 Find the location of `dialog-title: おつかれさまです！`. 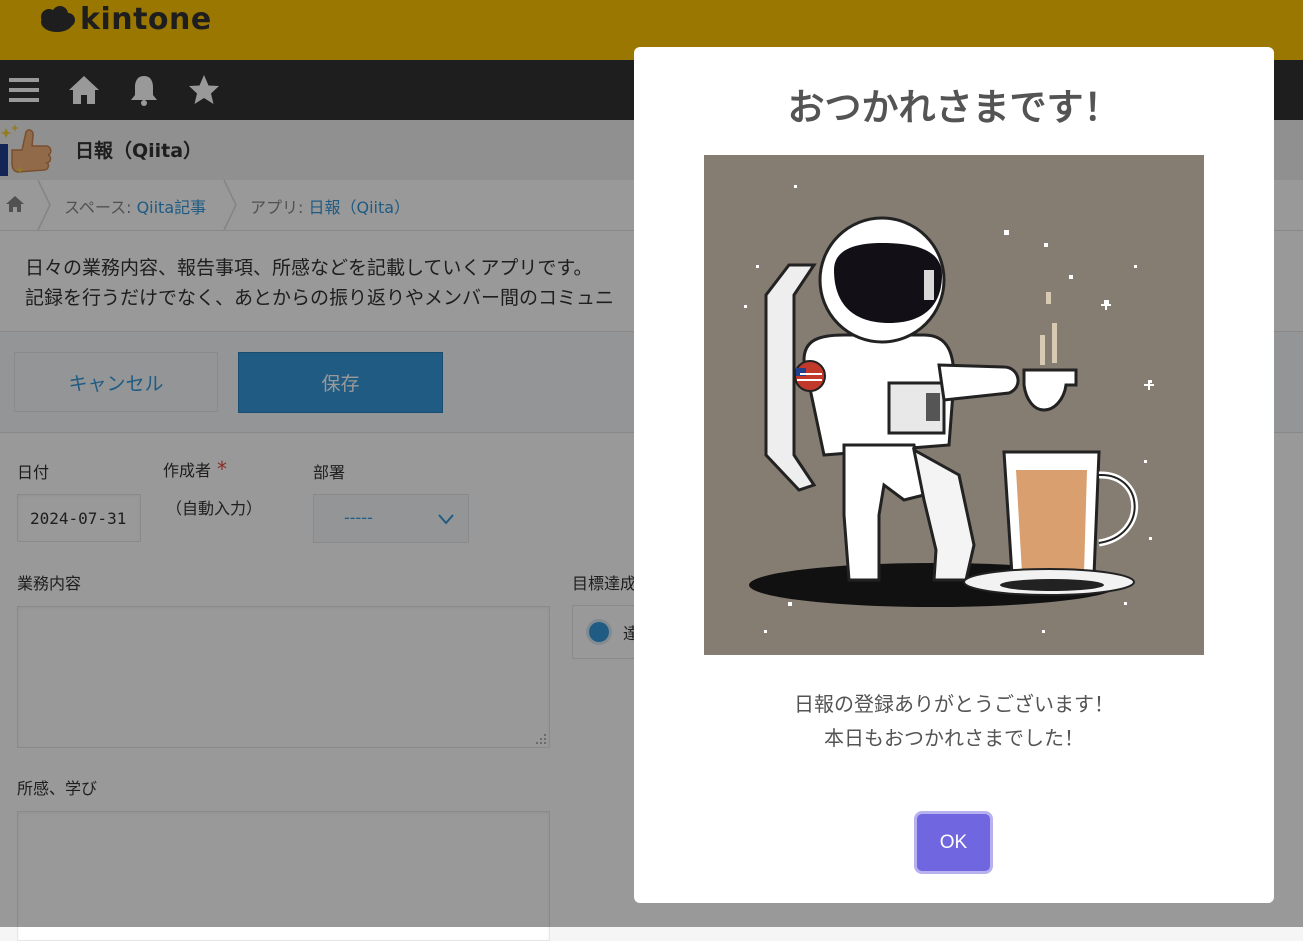

dialog-title: おつかれさまです！ is located at coordinates (954, 107).